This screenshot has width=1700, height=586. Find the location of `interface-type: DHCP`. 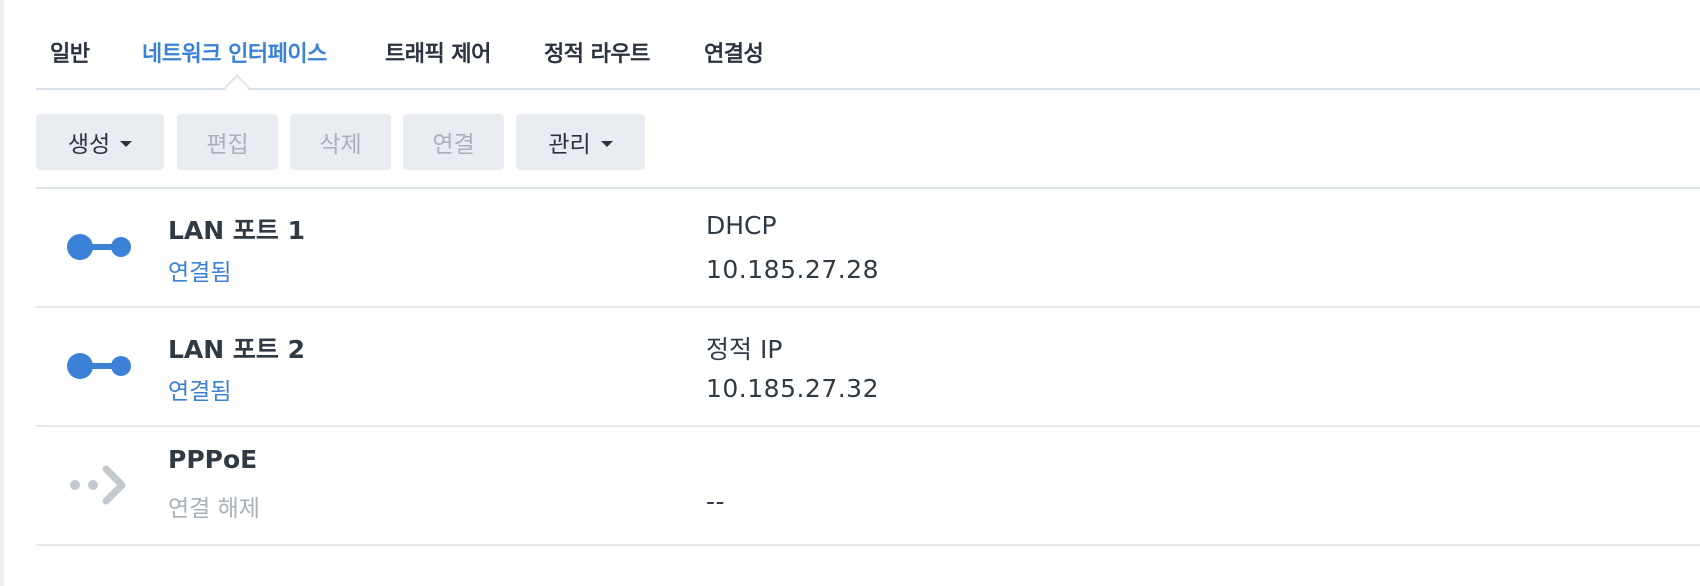

interface-type: DHCP is located at coordinates (741, 225).